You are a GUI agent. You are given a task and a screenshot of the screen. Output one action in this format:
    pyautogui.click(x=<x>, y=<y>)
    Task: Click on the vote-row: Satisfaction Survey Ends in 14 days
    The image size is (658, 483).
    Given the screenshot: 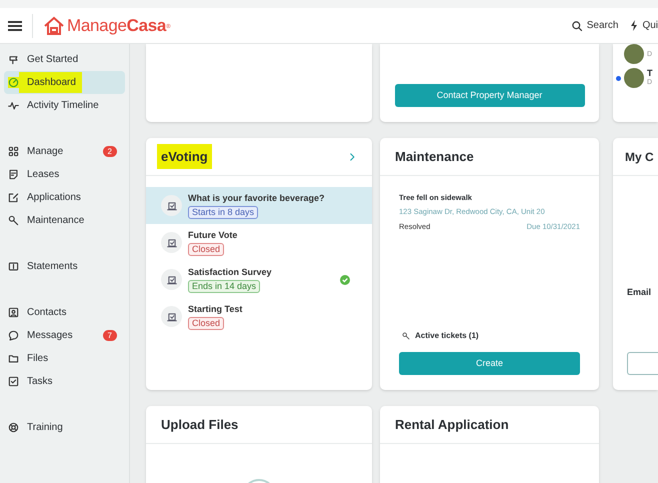 What is the action you would take?
    pyautogui.click(x=259, y=279)
    